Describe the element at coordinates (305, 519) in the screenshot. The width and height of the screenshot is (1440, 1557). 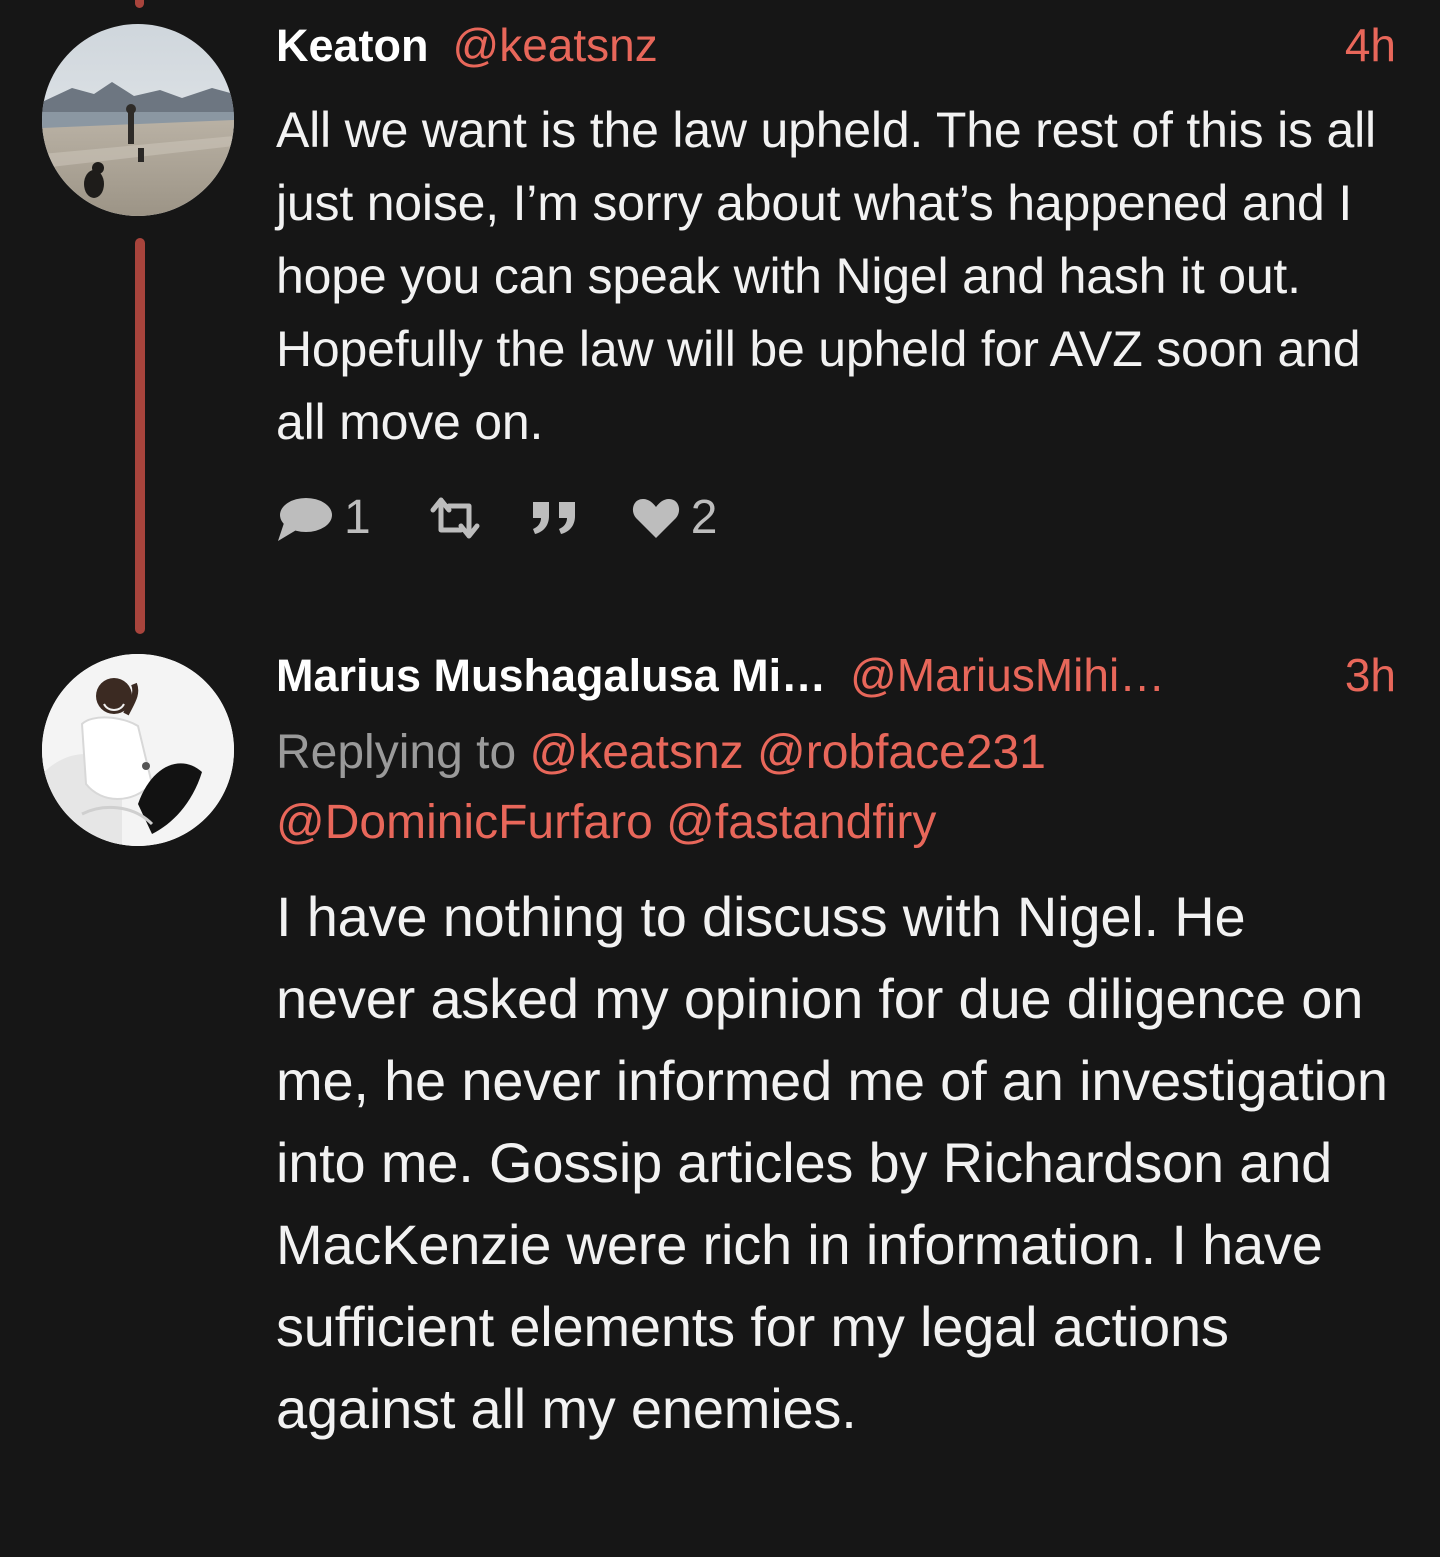
I see `reply-icon` at that location.